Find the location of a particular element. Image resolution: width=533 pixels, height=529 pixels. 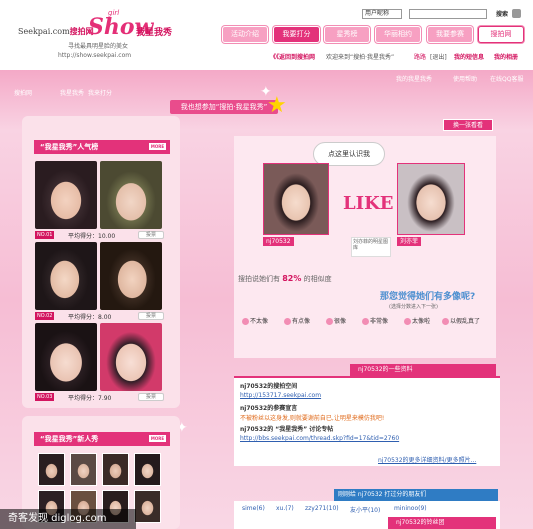

my-albums-text: 我的相册 is located at coordinates (506, 57).